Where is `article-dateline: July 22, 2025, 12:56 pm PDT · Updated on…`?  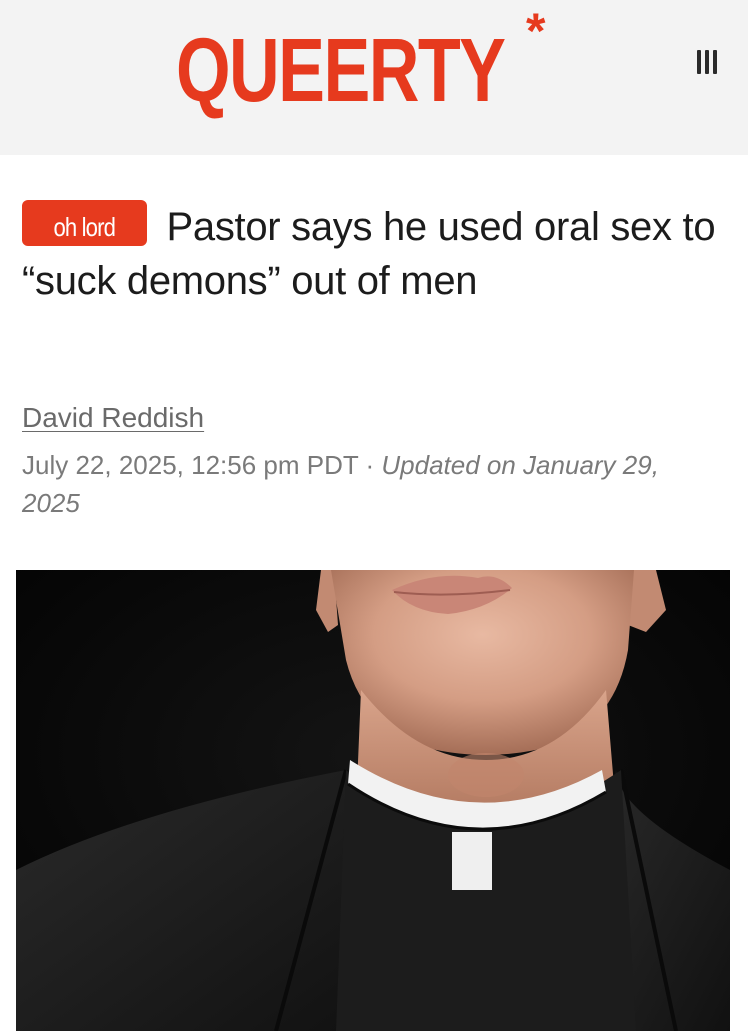
article-dateline: July 22, 2025, 12:56 pm PDT · Updated on… is located at coordinates (372, 484).